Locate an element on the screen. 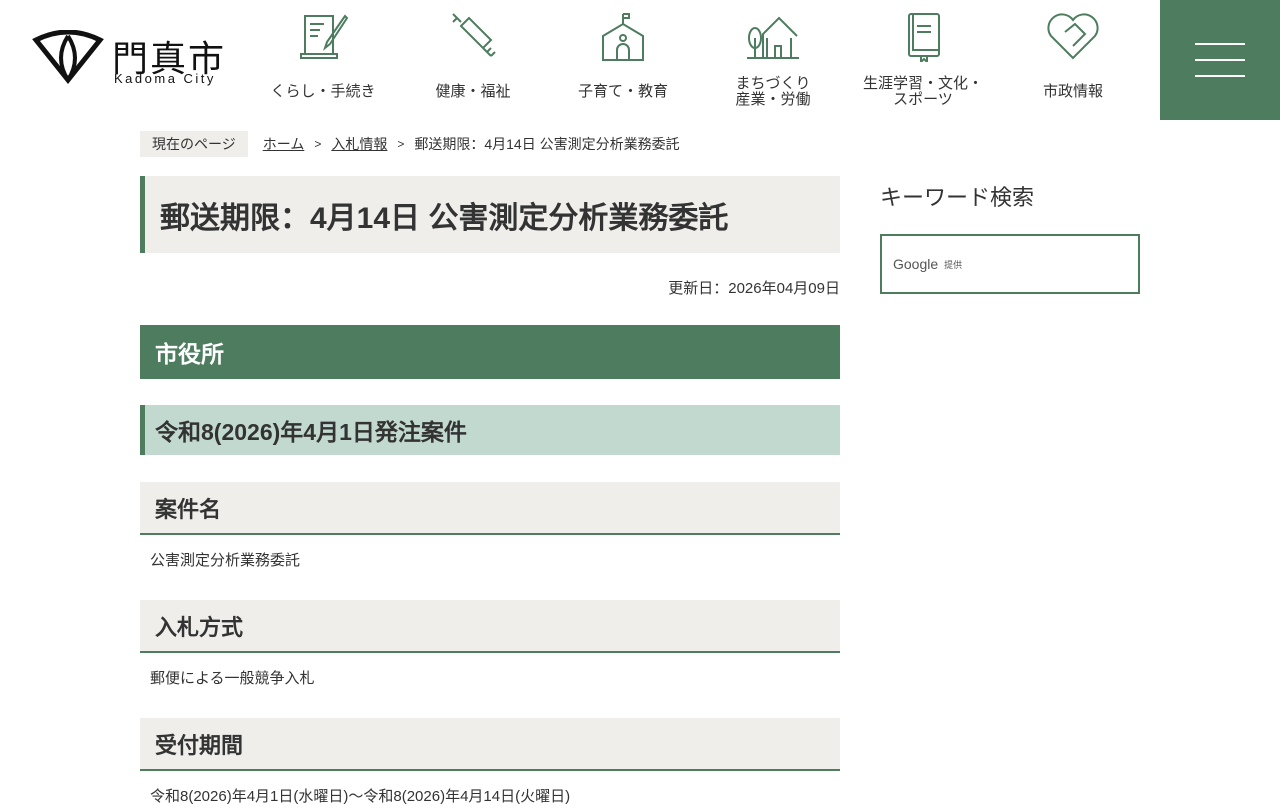 The width and height of the screenshot is (1280, 809). nav-label: 生涯学習・文化・ スポーツ is located at coordinates (922, 91).